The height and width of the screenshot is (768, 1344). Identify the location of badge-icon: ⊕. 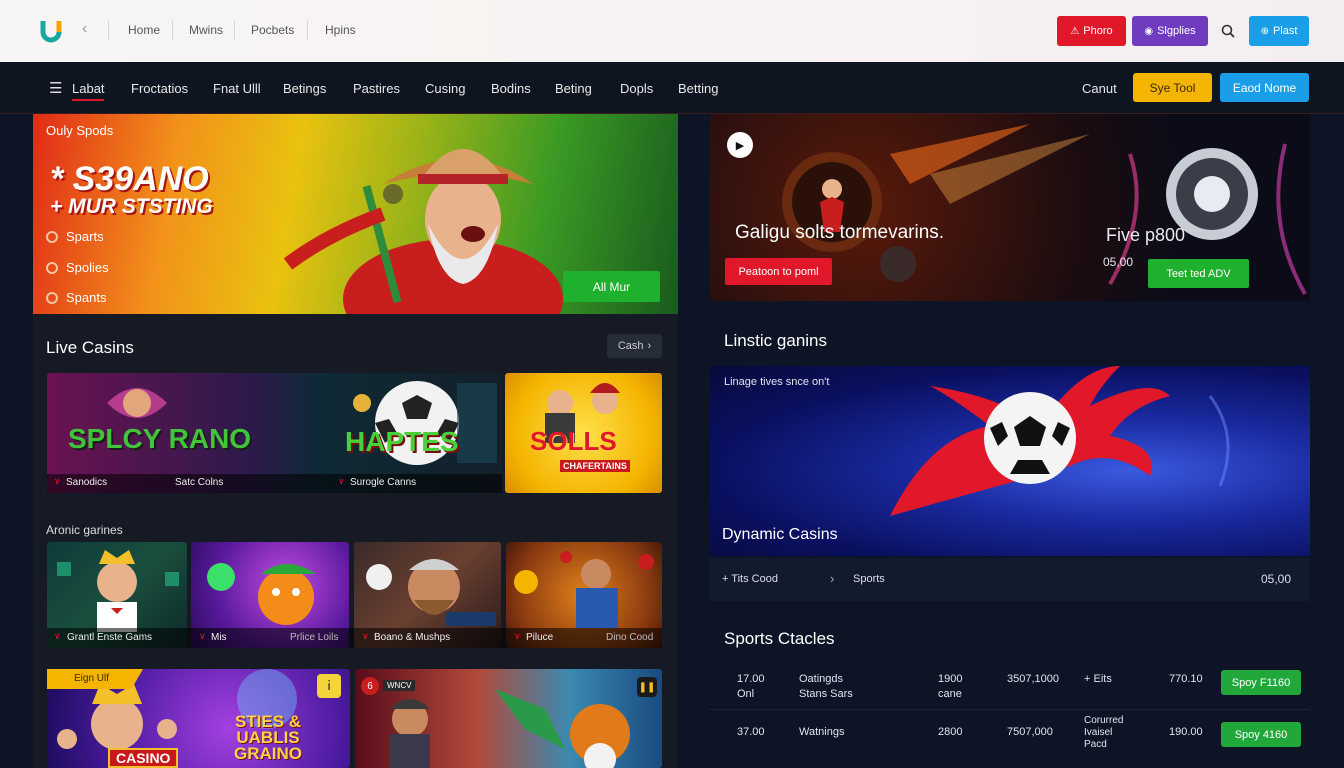
(1264, 31).